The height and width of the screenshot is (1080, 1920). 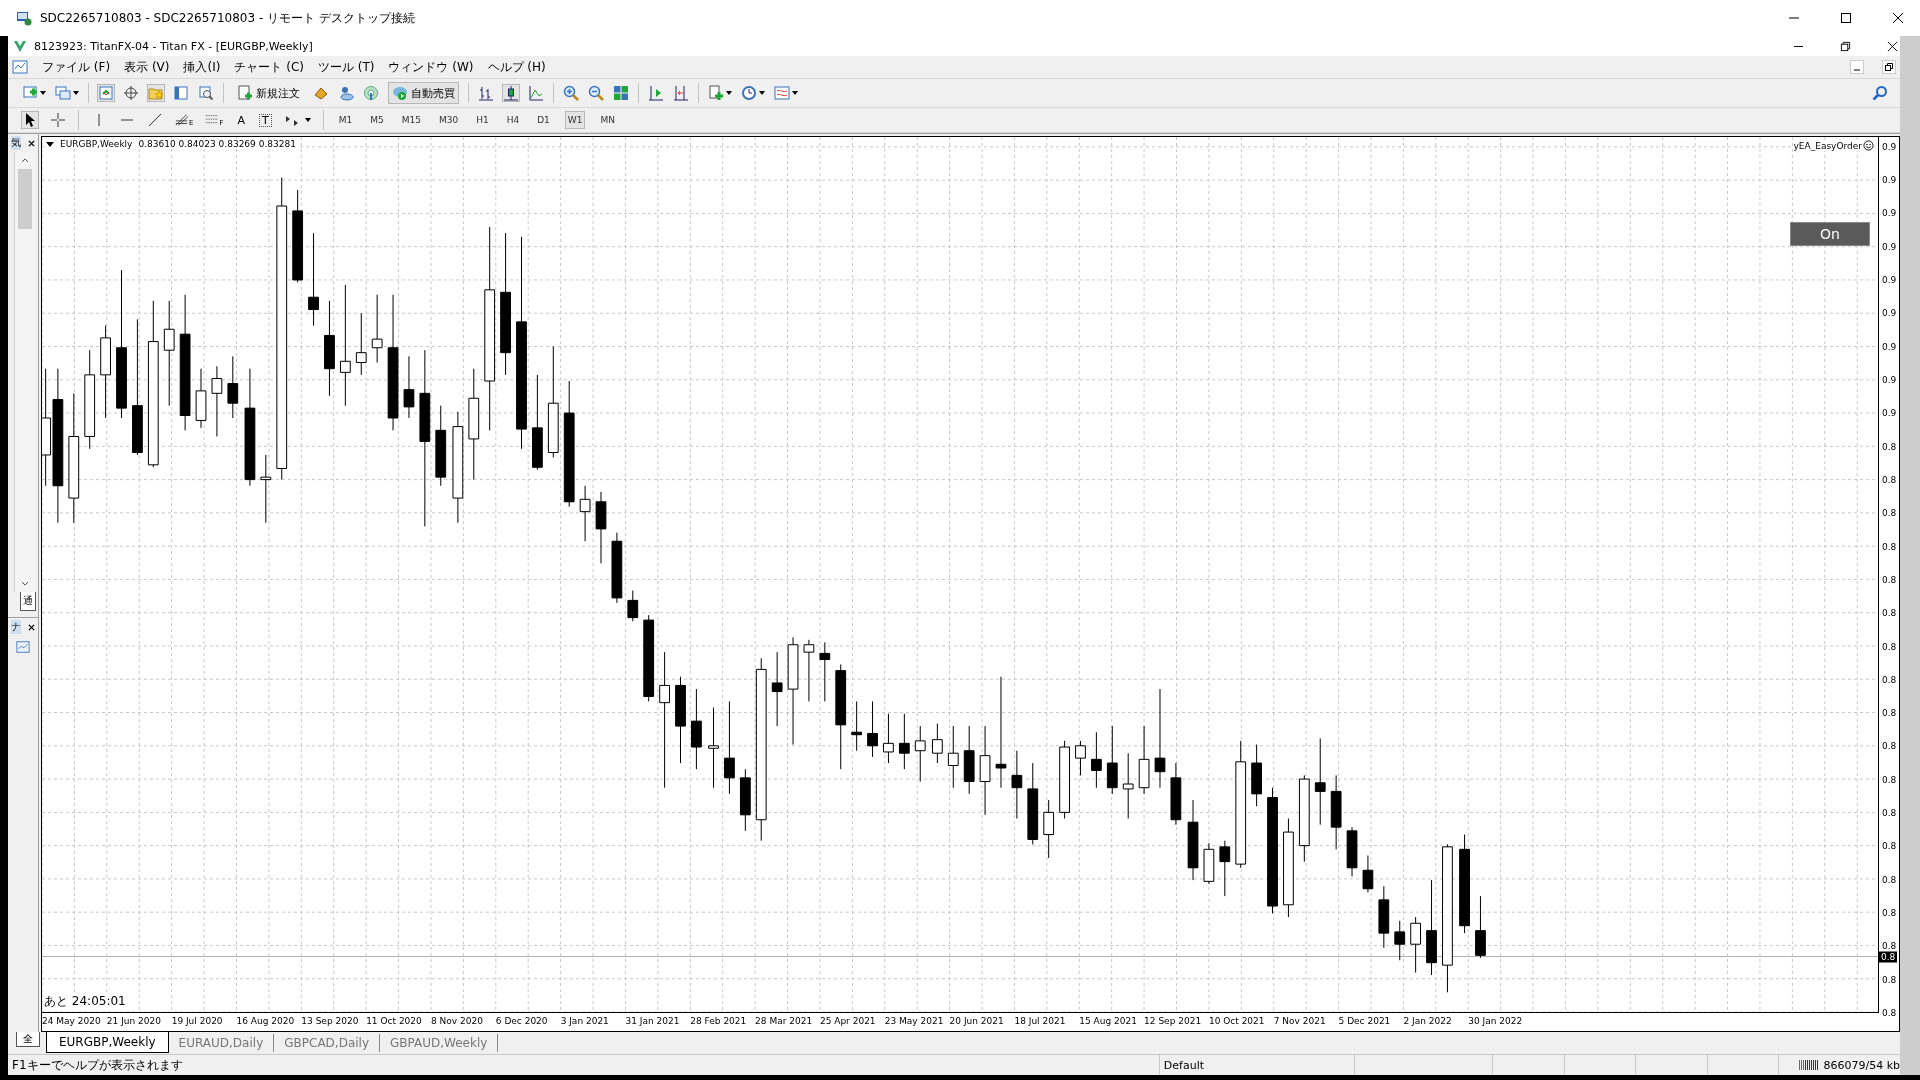 What do you see at coordinates (85, 1001) in the screenshot?
I see `bar-countdown: あと 24:05:01` at bounding box center [85, 1001].